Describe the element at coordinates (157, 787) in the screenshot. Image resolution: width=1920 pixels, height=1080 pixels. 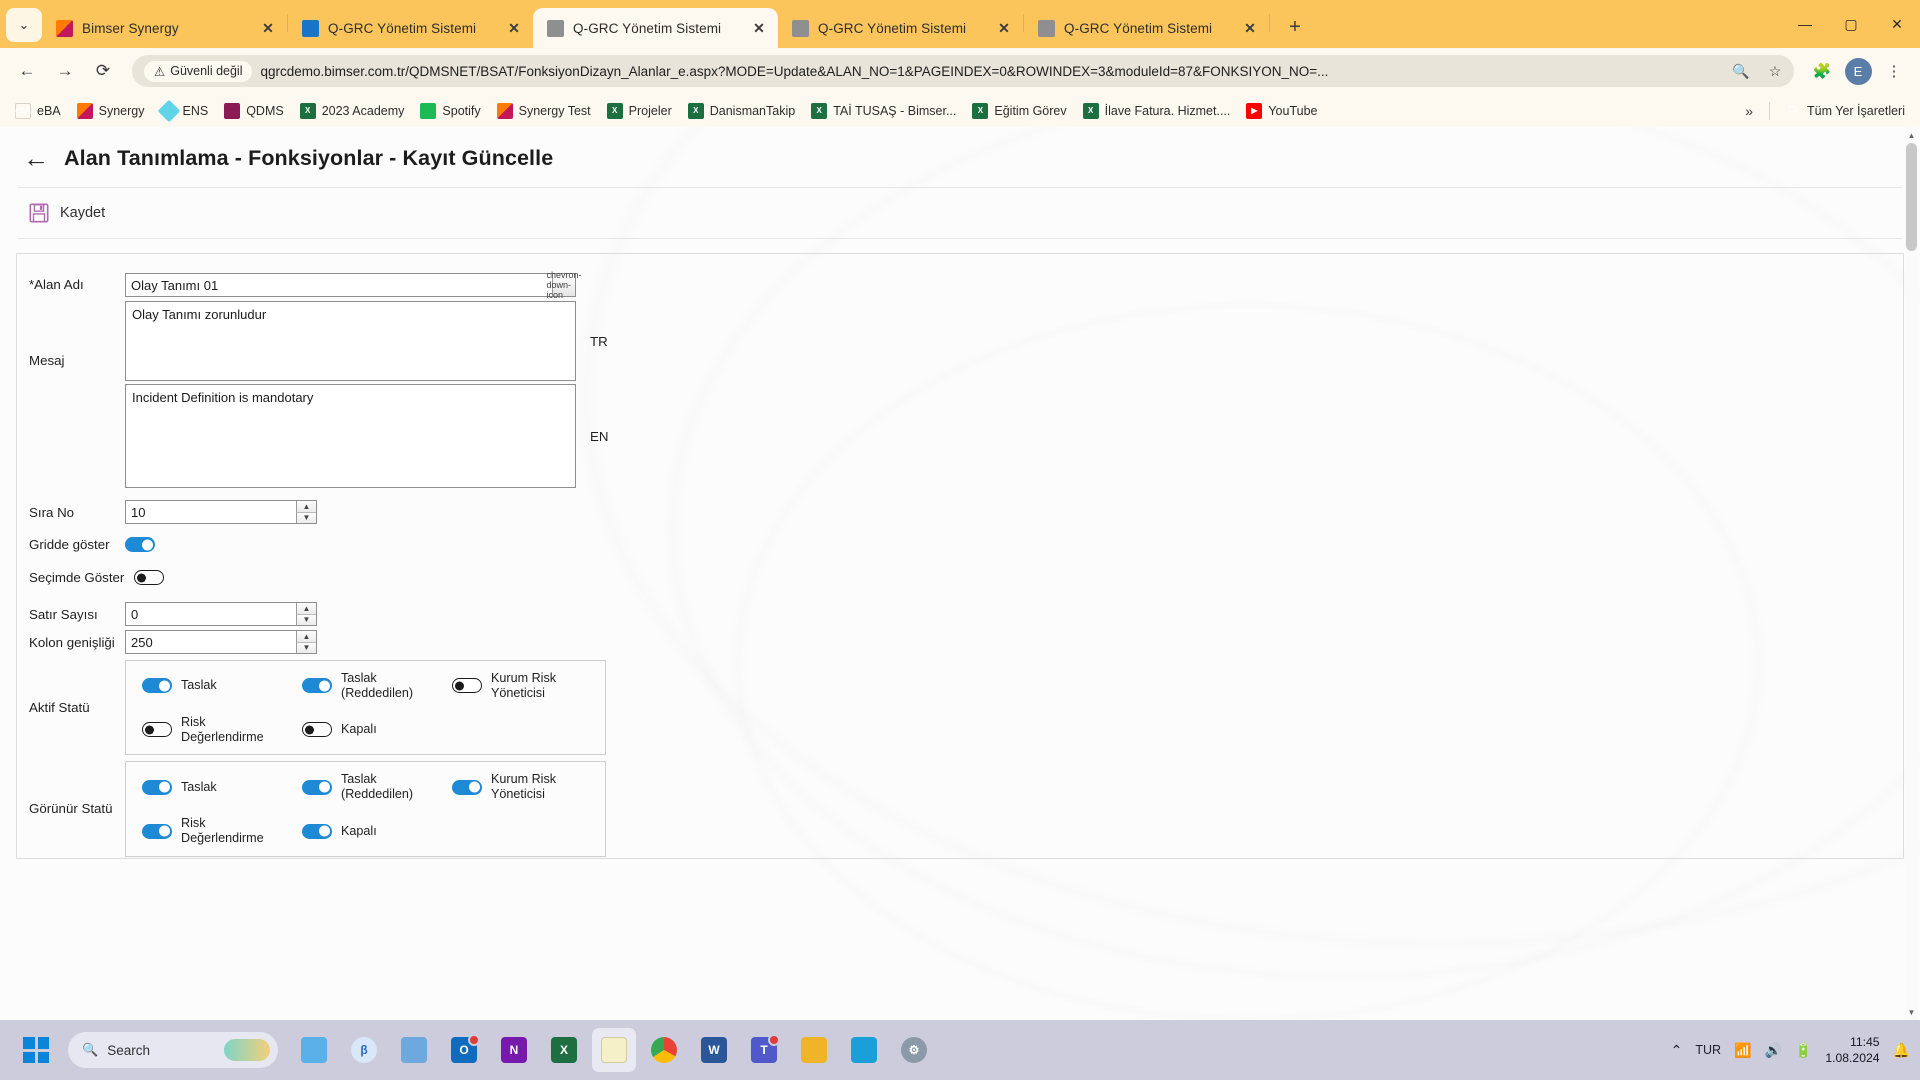
I see `visible-status-toggle-taslak` at that location.